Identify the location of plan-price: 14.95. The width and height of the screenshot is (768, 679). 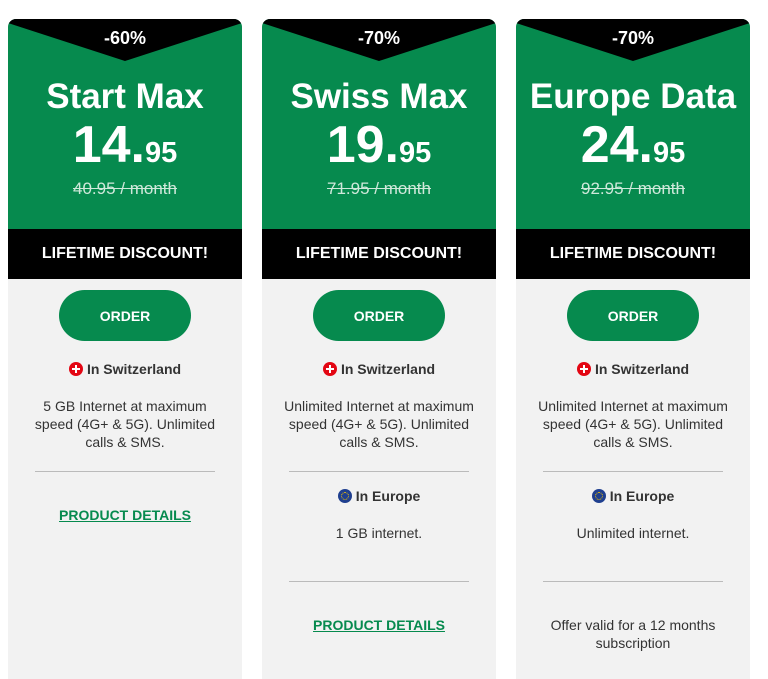
(125, 151).